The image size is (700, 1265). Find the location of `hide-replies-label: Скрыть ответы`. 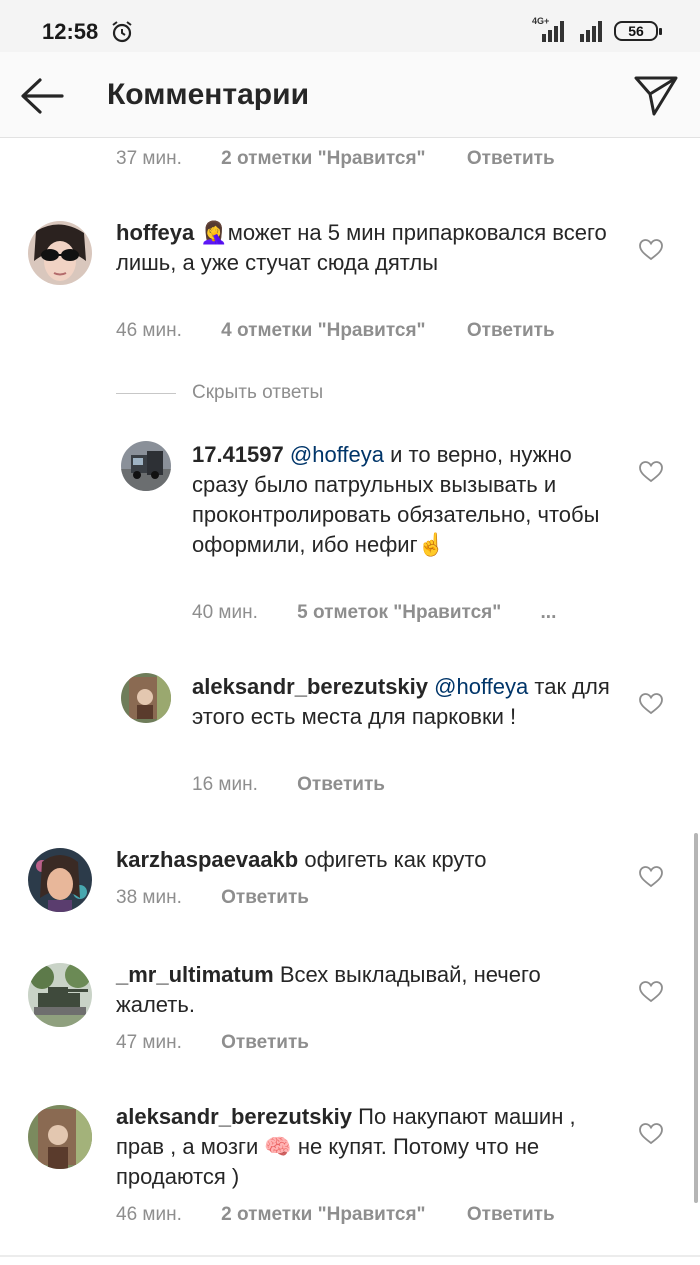

hide-replies-label: Скрыть ответы is located at coordinates (258, 392).